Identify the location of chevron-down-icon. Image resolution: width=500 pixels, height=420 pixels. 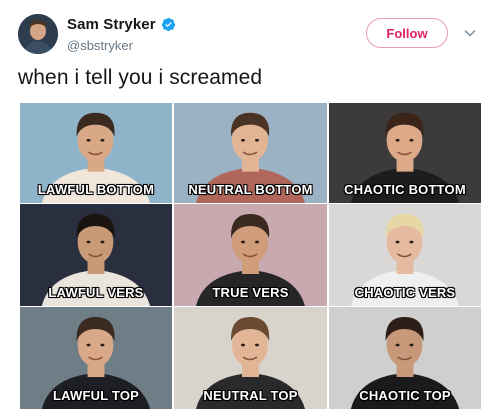
(470, 33).